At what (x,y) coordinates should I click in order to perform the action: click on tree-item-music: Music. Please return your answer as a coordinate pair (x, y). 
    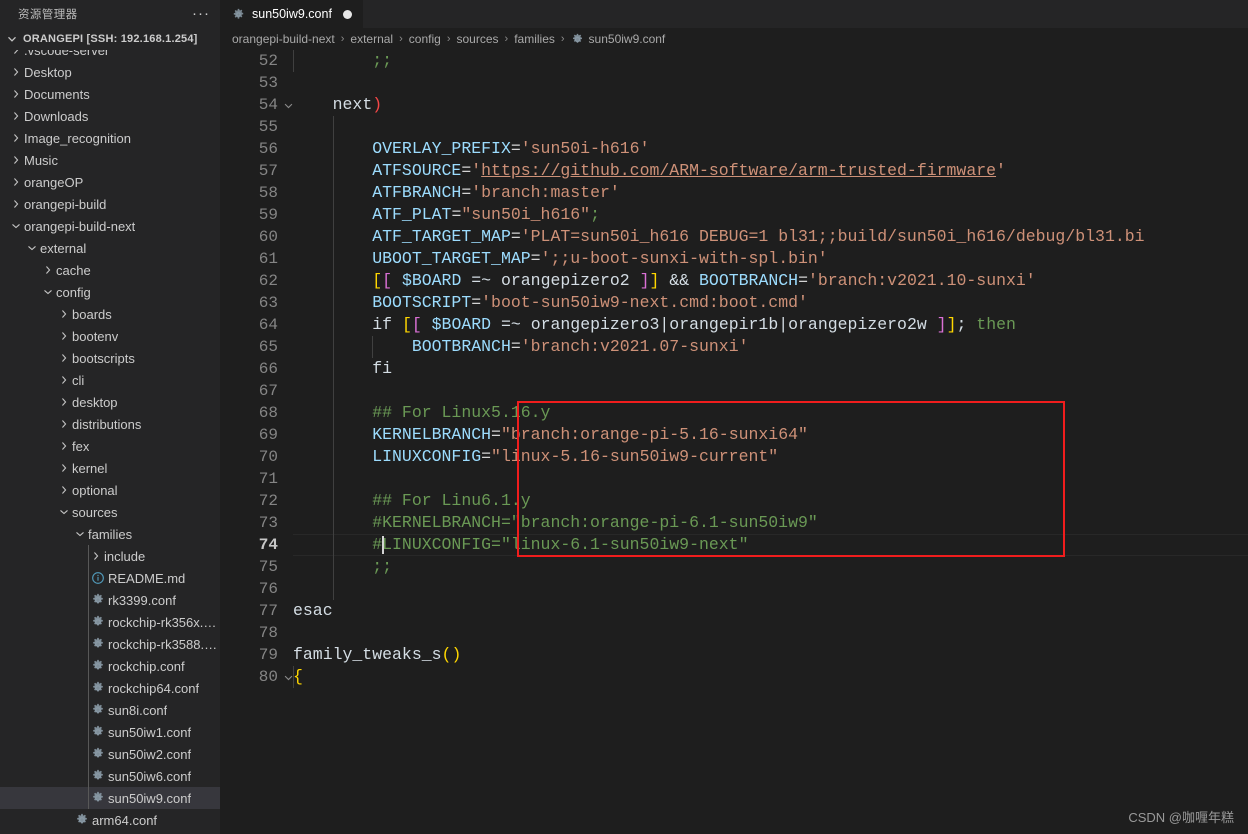
    Looking at the image, I should click on (110, 160).